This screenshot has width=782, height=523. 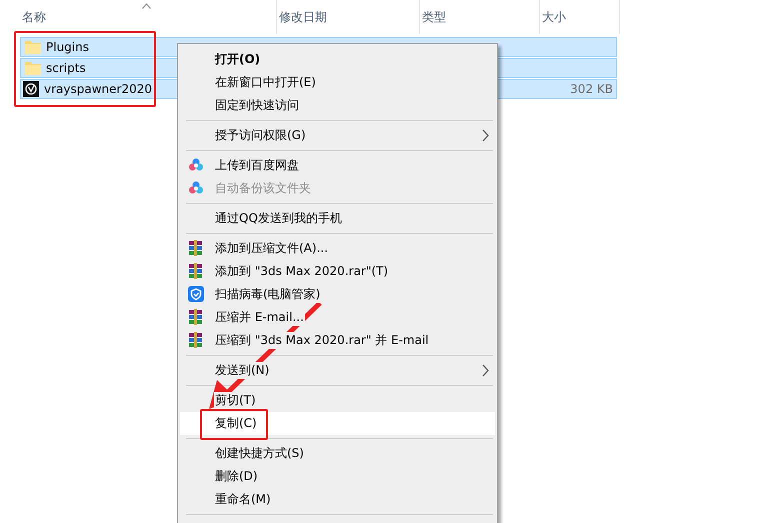 What do you see at coordinates (591, 89) in the screenshot?
I see `file-size: 302 KB` at bounding box center [591, 89].